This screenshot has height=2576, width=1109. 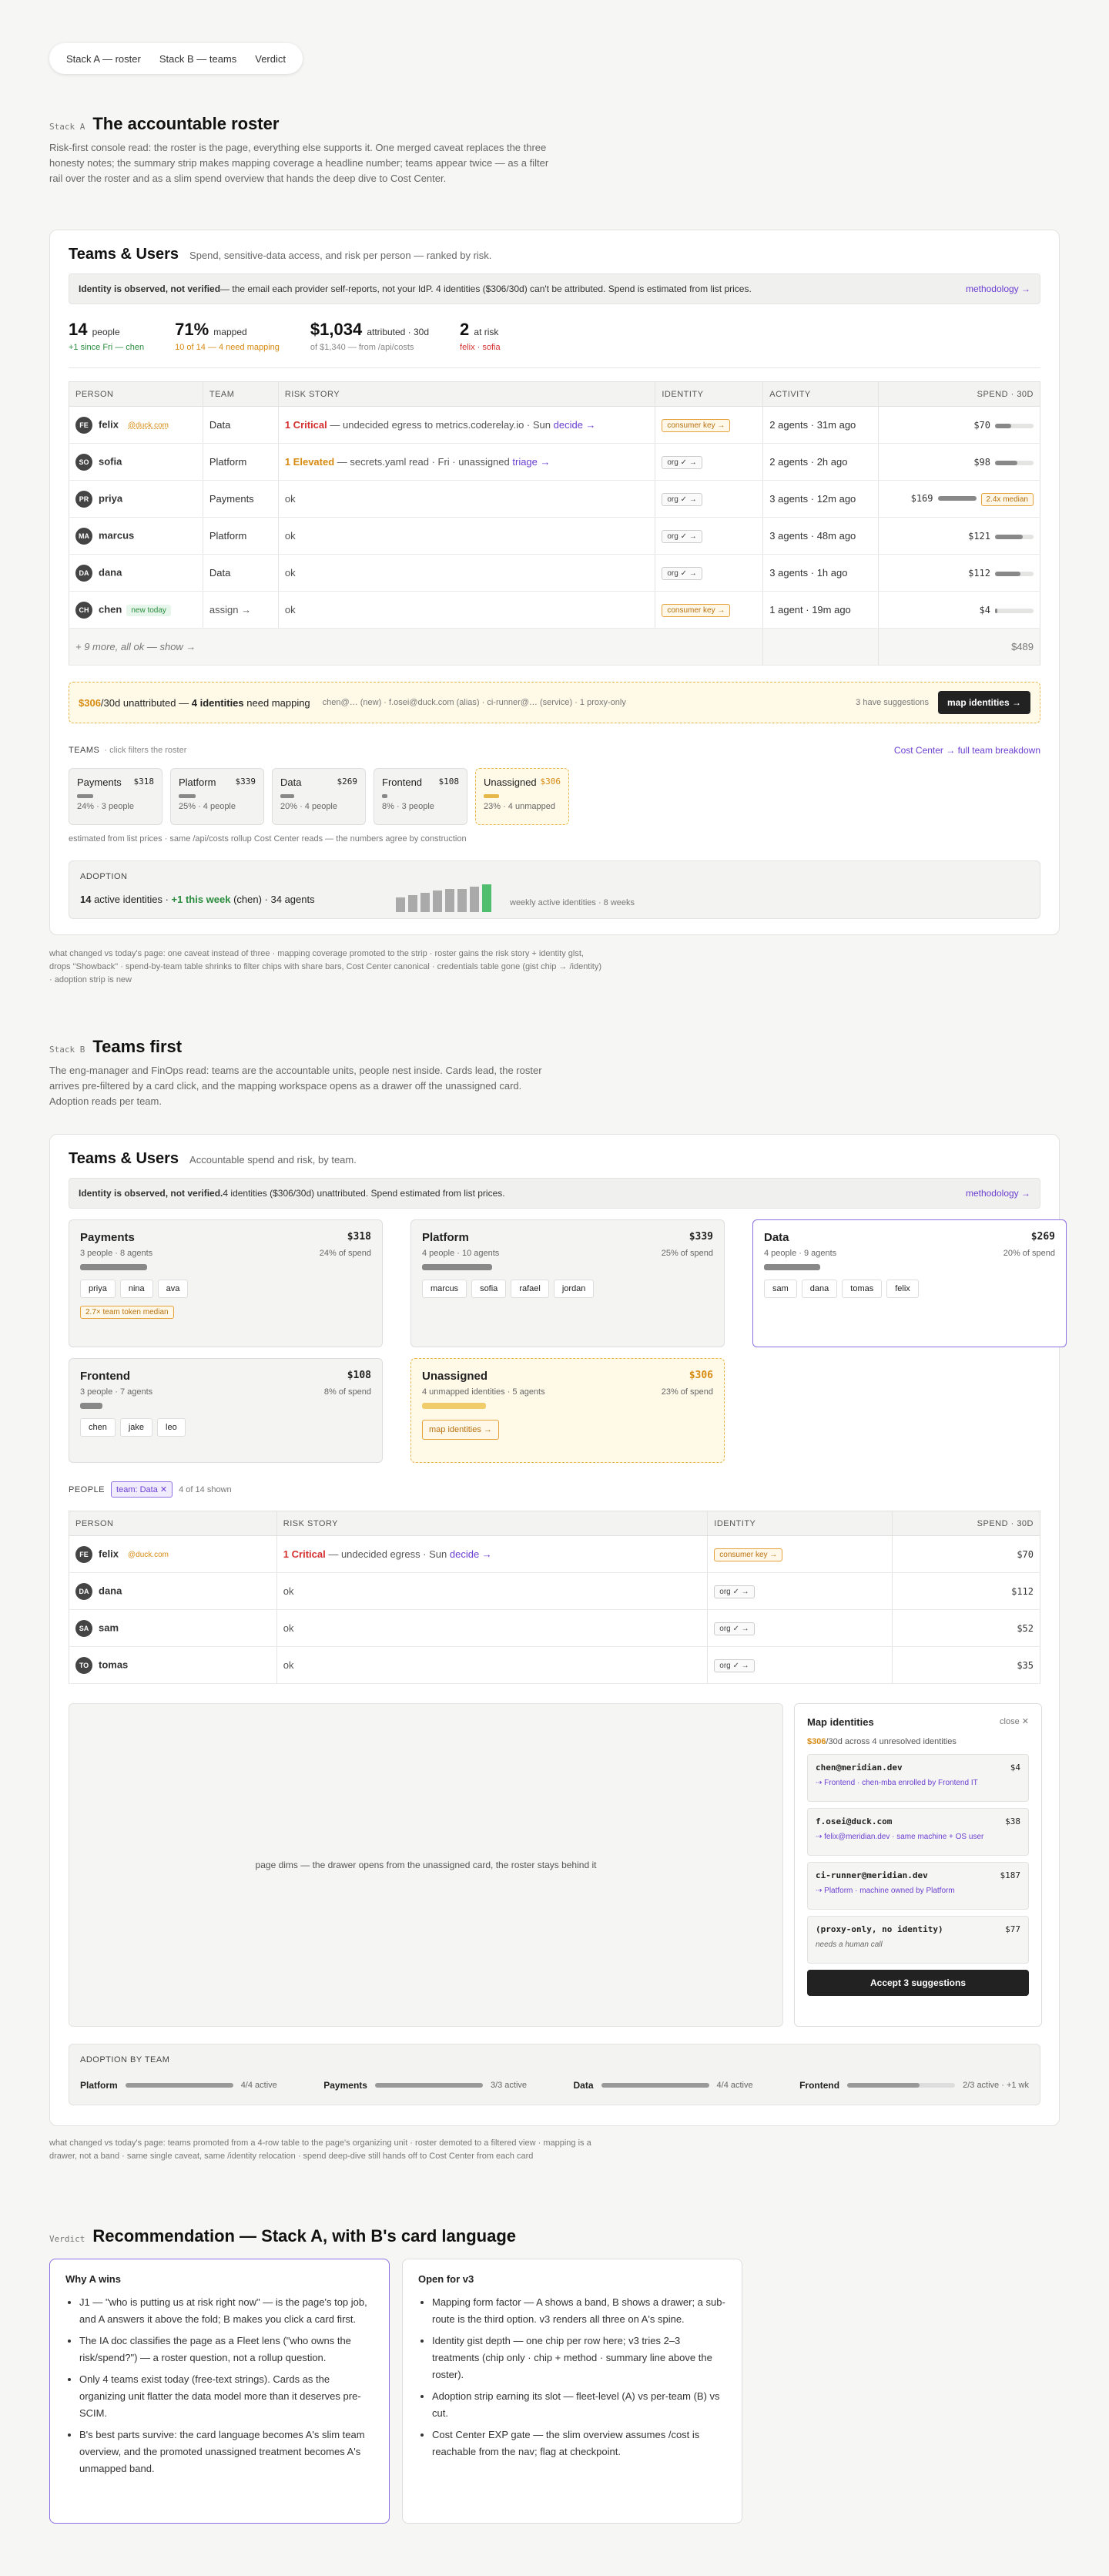 I want to click on accept-suggestions-button: Accept 3 suggestions, so click(x=918, y=1983).